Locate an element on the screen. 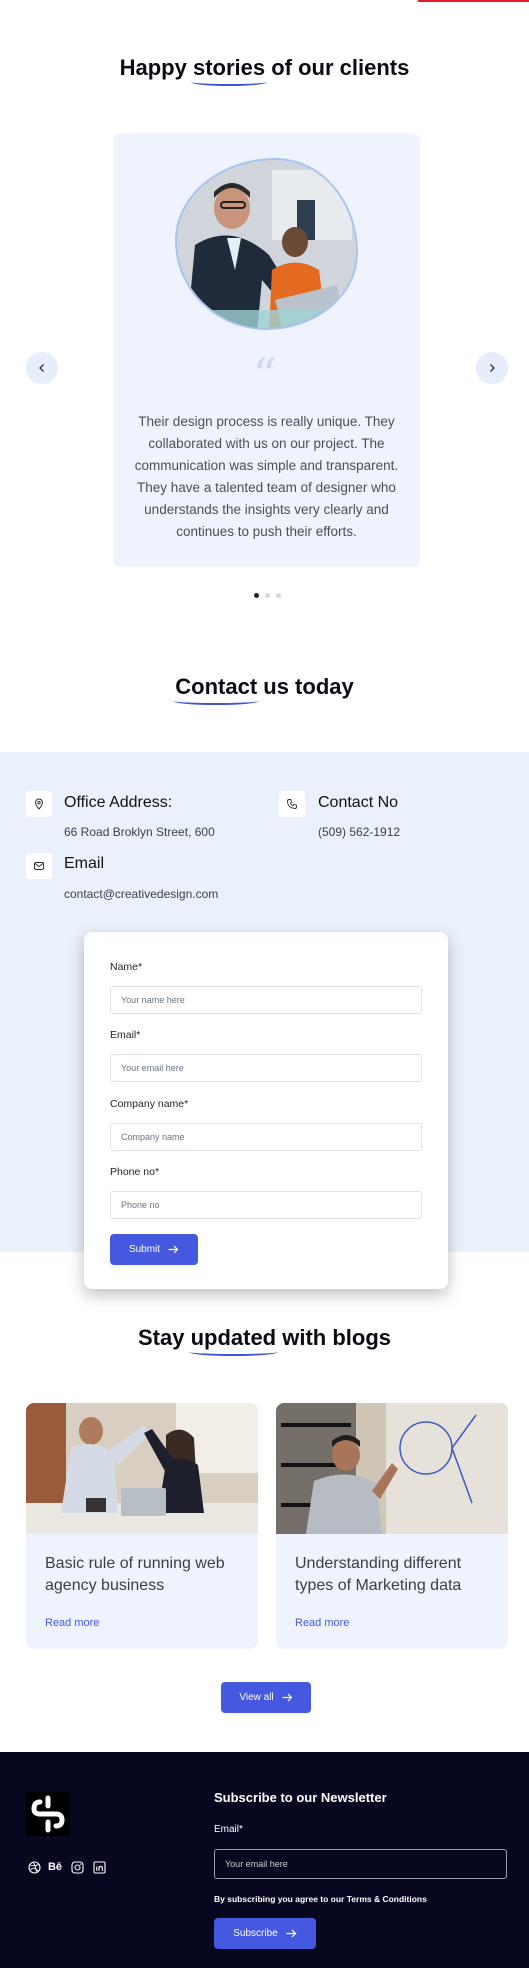 The image size is (529, 1968). brand-logo-icon is located at coordinates (48, 1814).